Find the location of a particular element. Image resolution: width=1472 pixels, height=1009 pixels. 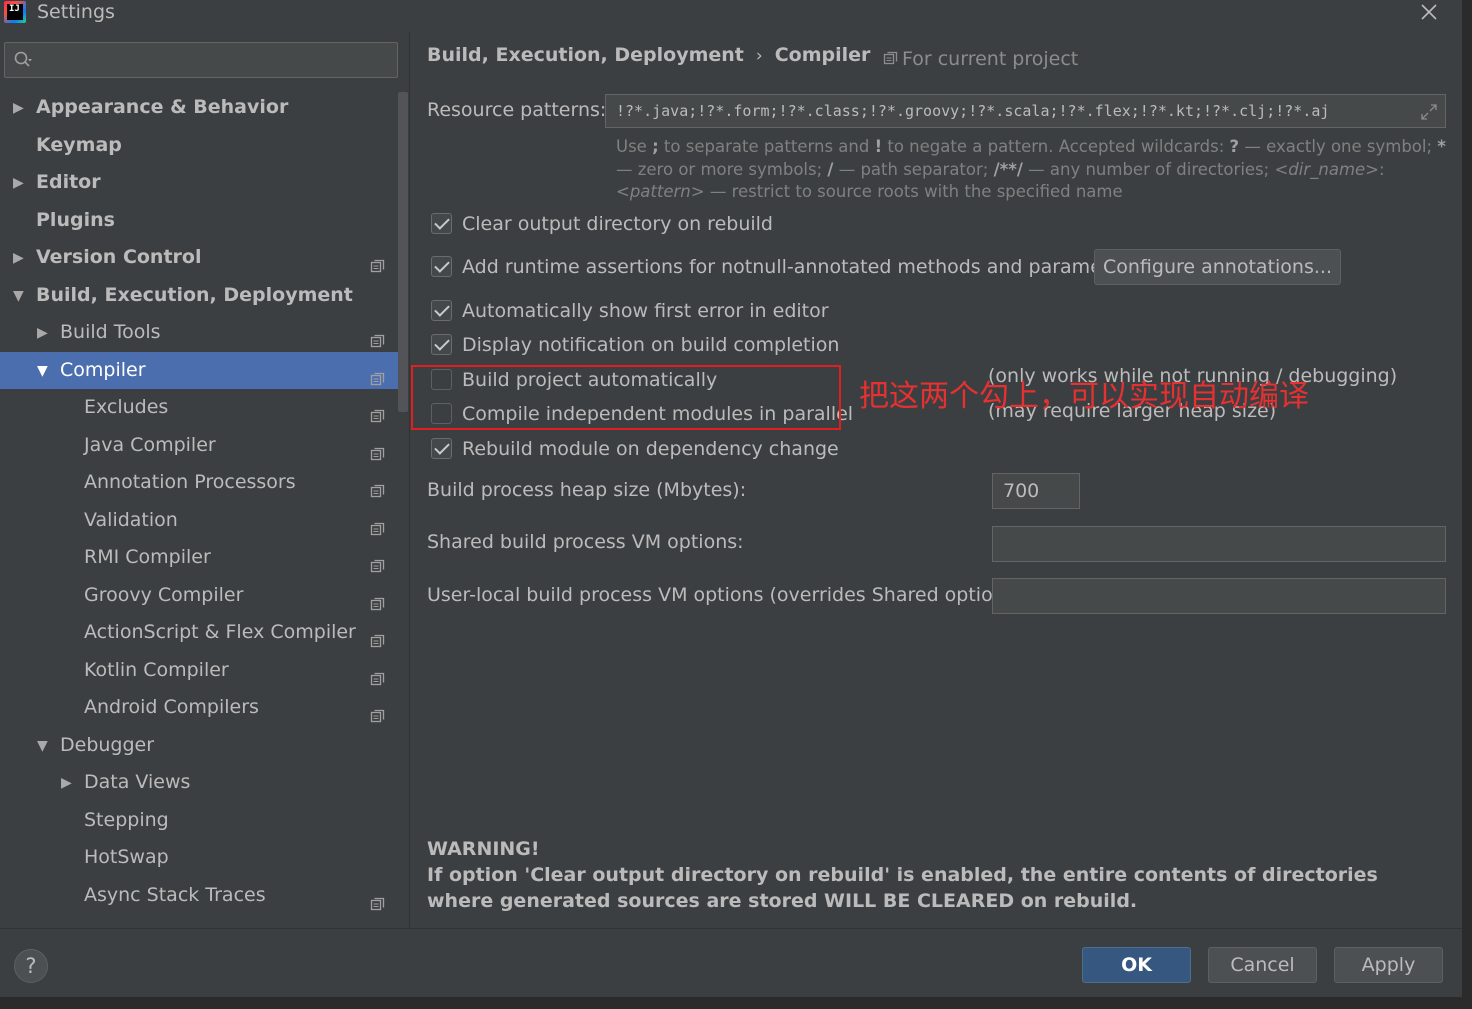

sidebar-item-debugger: ▼ Debugger is located at coordinates (199, 746).